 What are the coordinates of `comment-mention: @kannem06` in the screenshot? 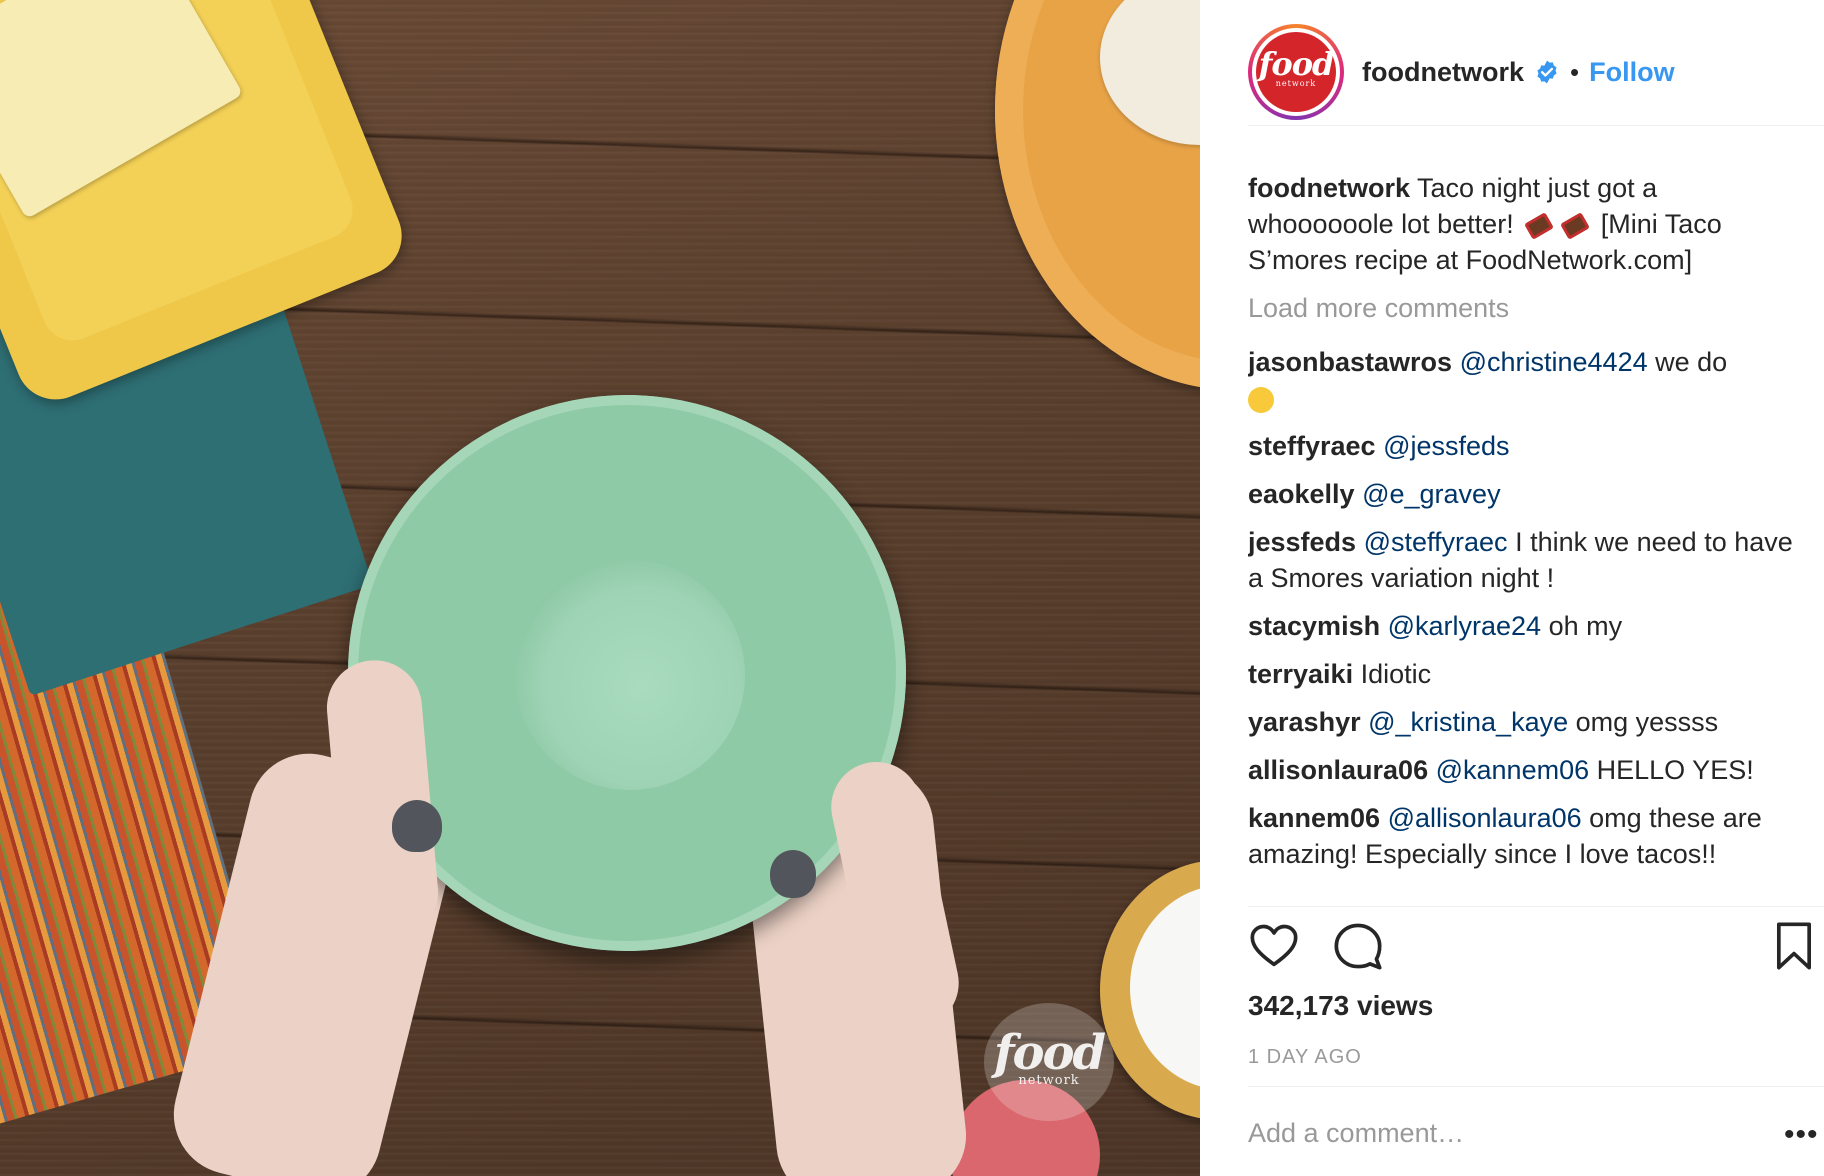 It's located at (1513, 770).